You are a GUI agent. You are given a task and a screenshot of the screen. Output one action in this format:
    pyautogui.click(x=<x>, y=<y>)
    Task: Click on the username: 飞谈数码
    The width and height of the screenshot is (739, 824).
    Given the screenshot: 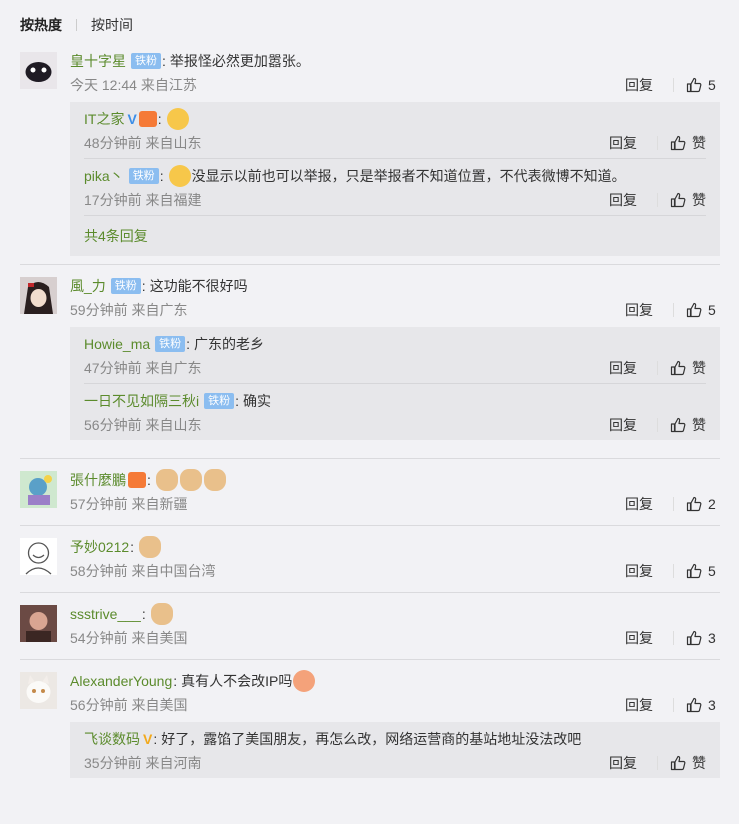 What is the action you would take?
    pyautogui.click(x=112, y=739)
    